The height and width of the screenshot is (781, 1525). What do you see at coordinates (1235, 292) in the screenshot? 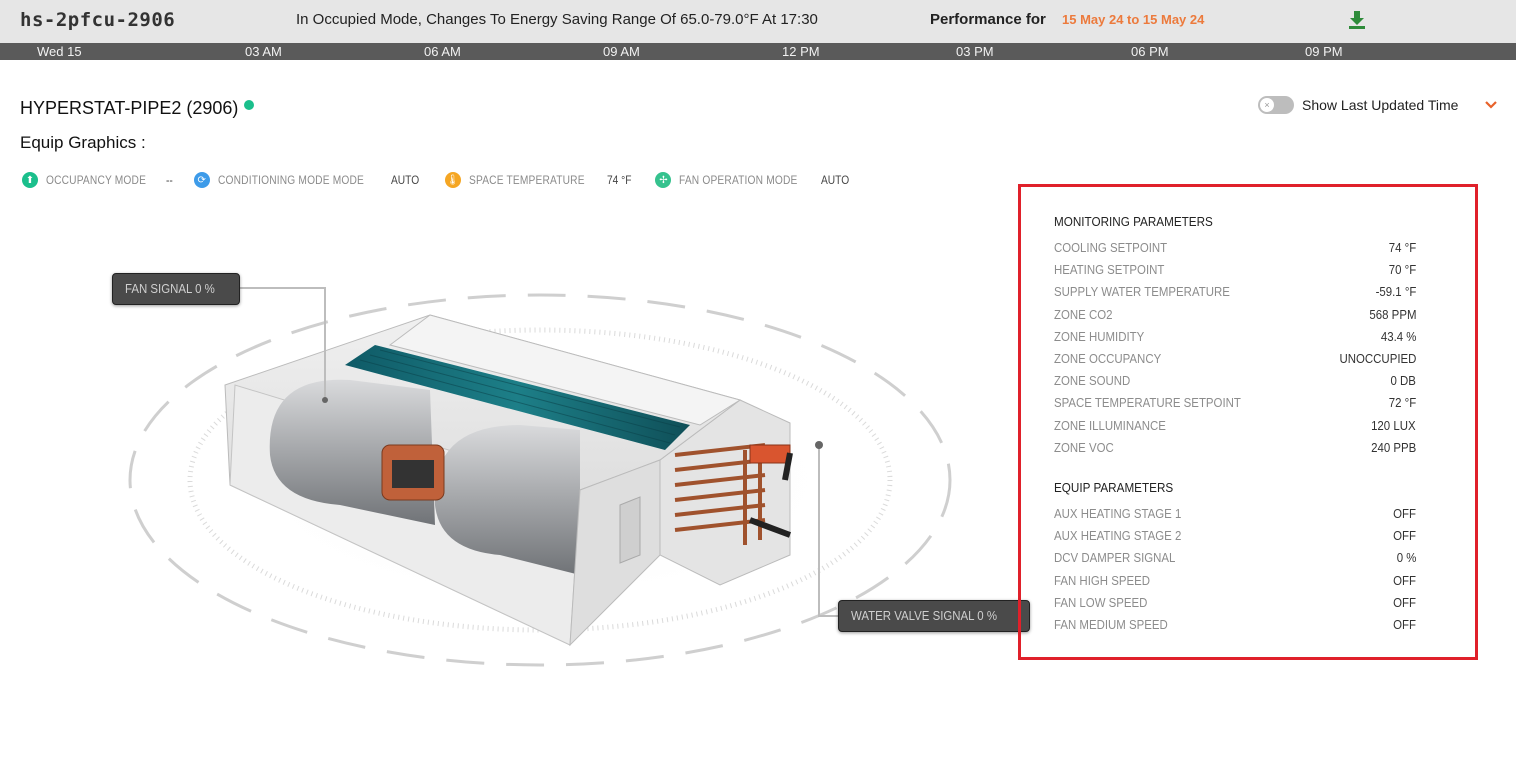
I see `parameter-row: SUPPLY WATER TEMPERATURE -59.1 °F` at bounding box center [1235, 292].